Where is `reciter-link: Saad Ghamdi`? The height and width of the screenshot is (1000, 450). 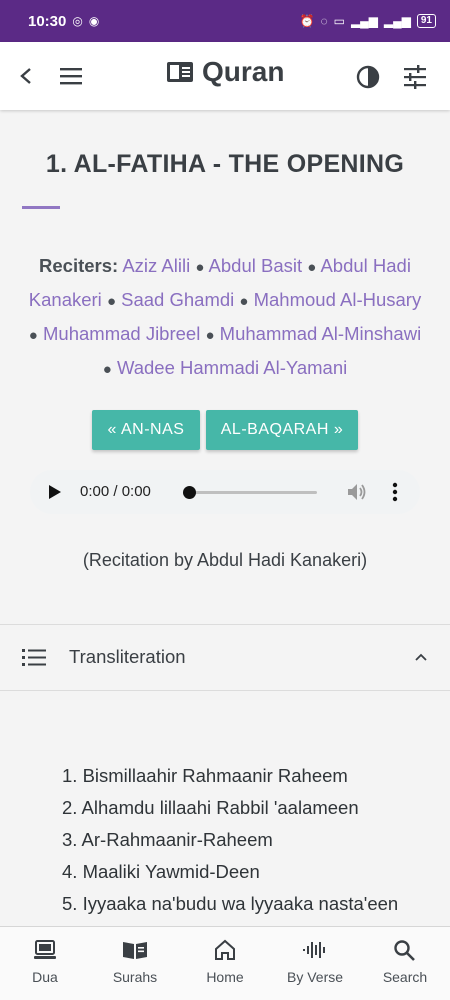 reciter-link: Saad Ghamdi is located at coordinates (177, 299).